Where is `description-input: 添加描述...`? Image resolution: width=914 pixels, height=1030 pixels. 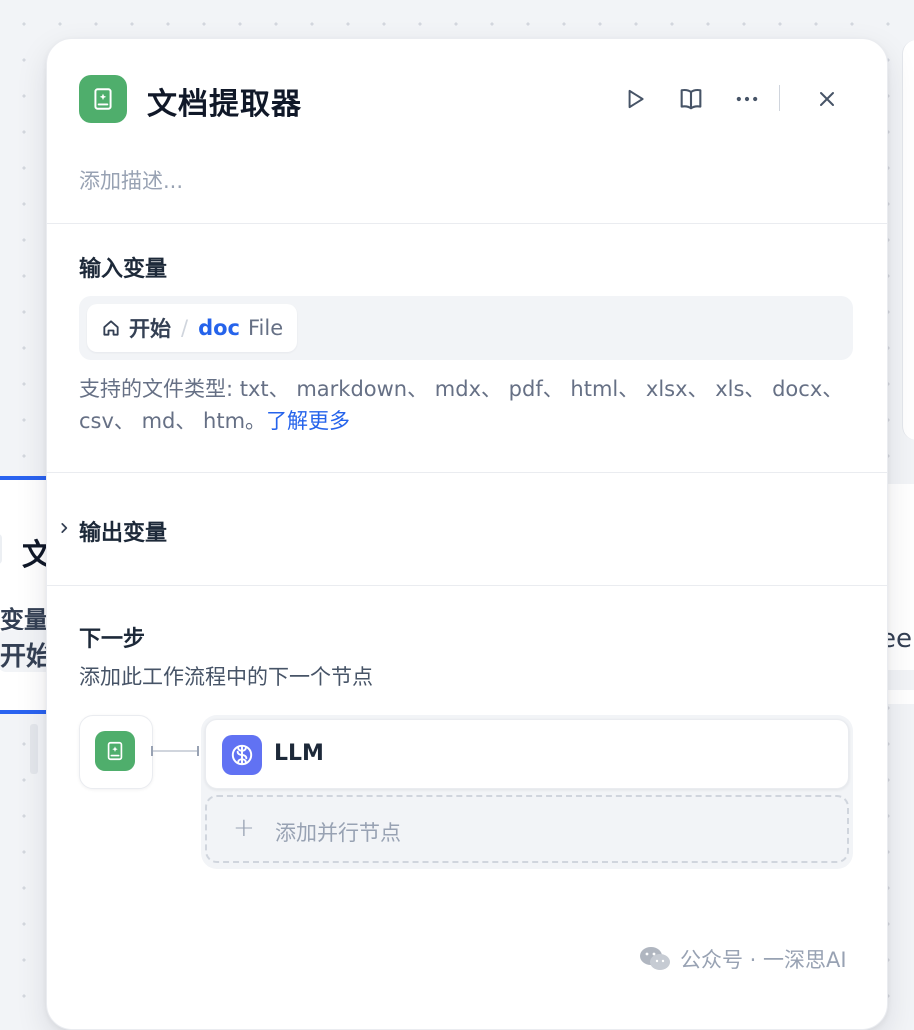
description-input: 添加描述... is located at coordinates (131, 180).